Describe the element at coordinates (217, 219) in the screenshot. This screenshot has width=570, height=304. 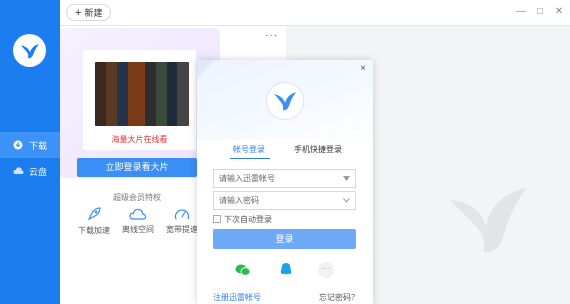
I see `auto-login-checkbox` at that location.